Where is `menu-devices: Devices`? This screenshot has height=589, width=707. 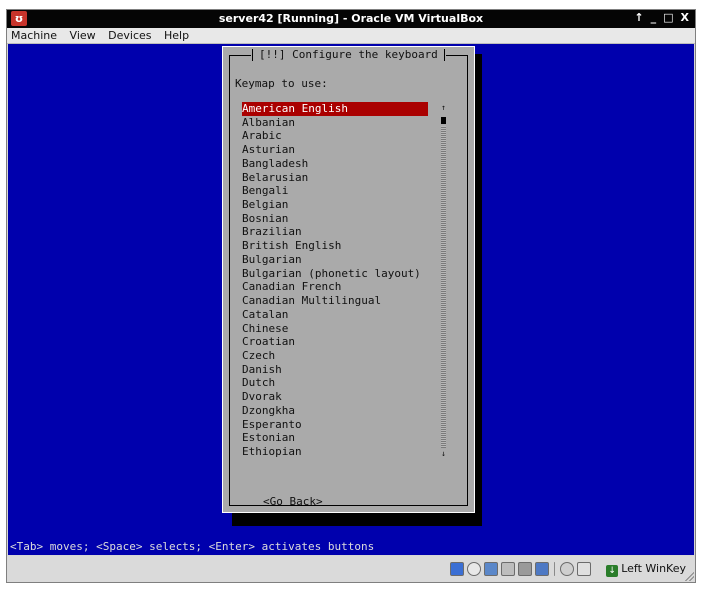 menu-devices: Devices is located at coordinates (130, 35).